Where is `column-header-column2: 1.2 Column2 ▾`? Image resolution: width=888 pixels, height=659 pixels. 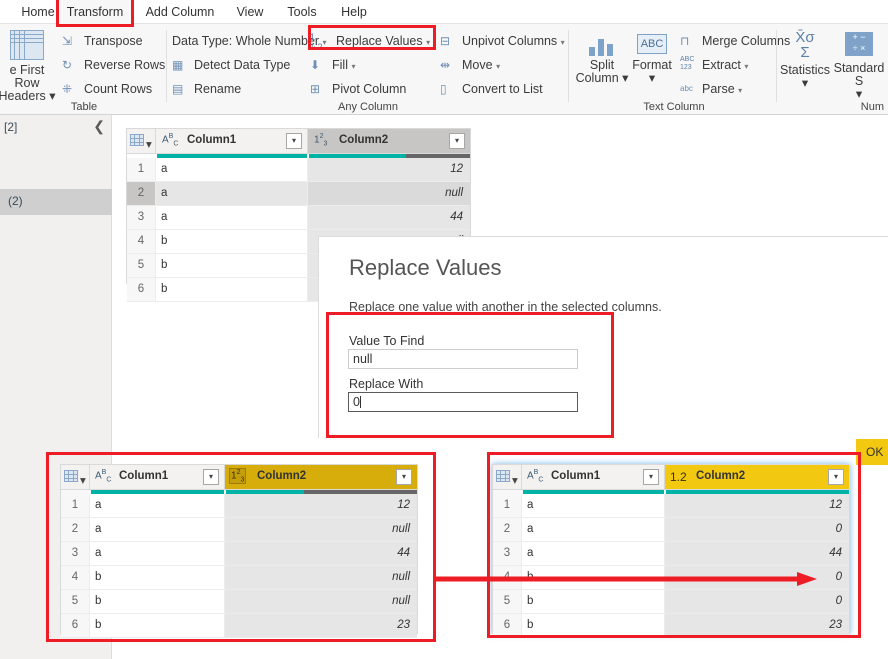 column-header-column2: 1.2 Column2 ▾ is located at coordinates (757, 477).